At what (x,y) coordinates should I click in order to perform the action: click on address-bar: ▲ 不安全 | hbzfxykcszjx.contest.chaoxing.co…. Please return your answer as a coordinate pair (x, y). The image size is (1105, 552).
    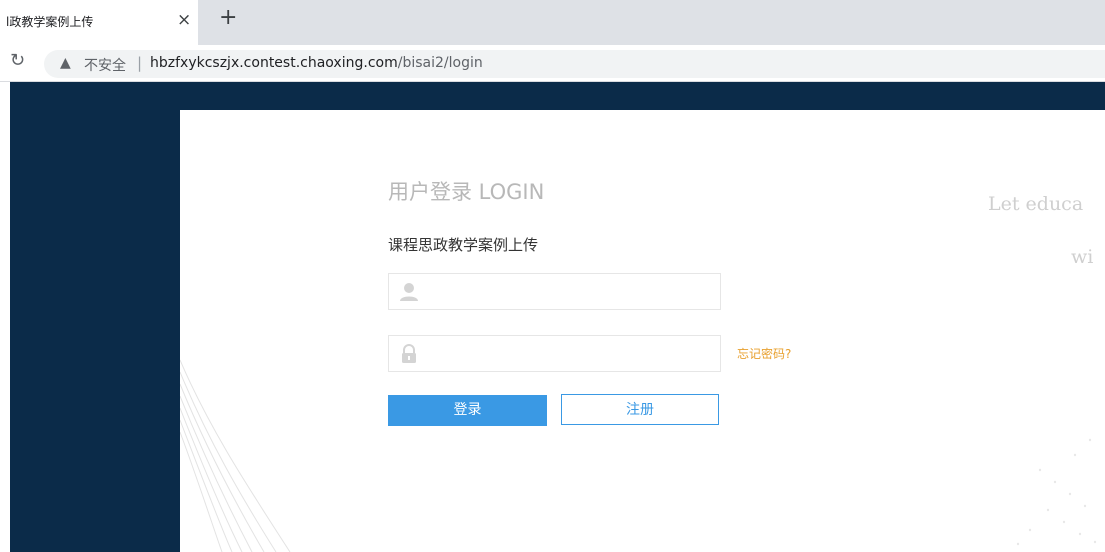
    Looking at the image, I should click on (574, 64).